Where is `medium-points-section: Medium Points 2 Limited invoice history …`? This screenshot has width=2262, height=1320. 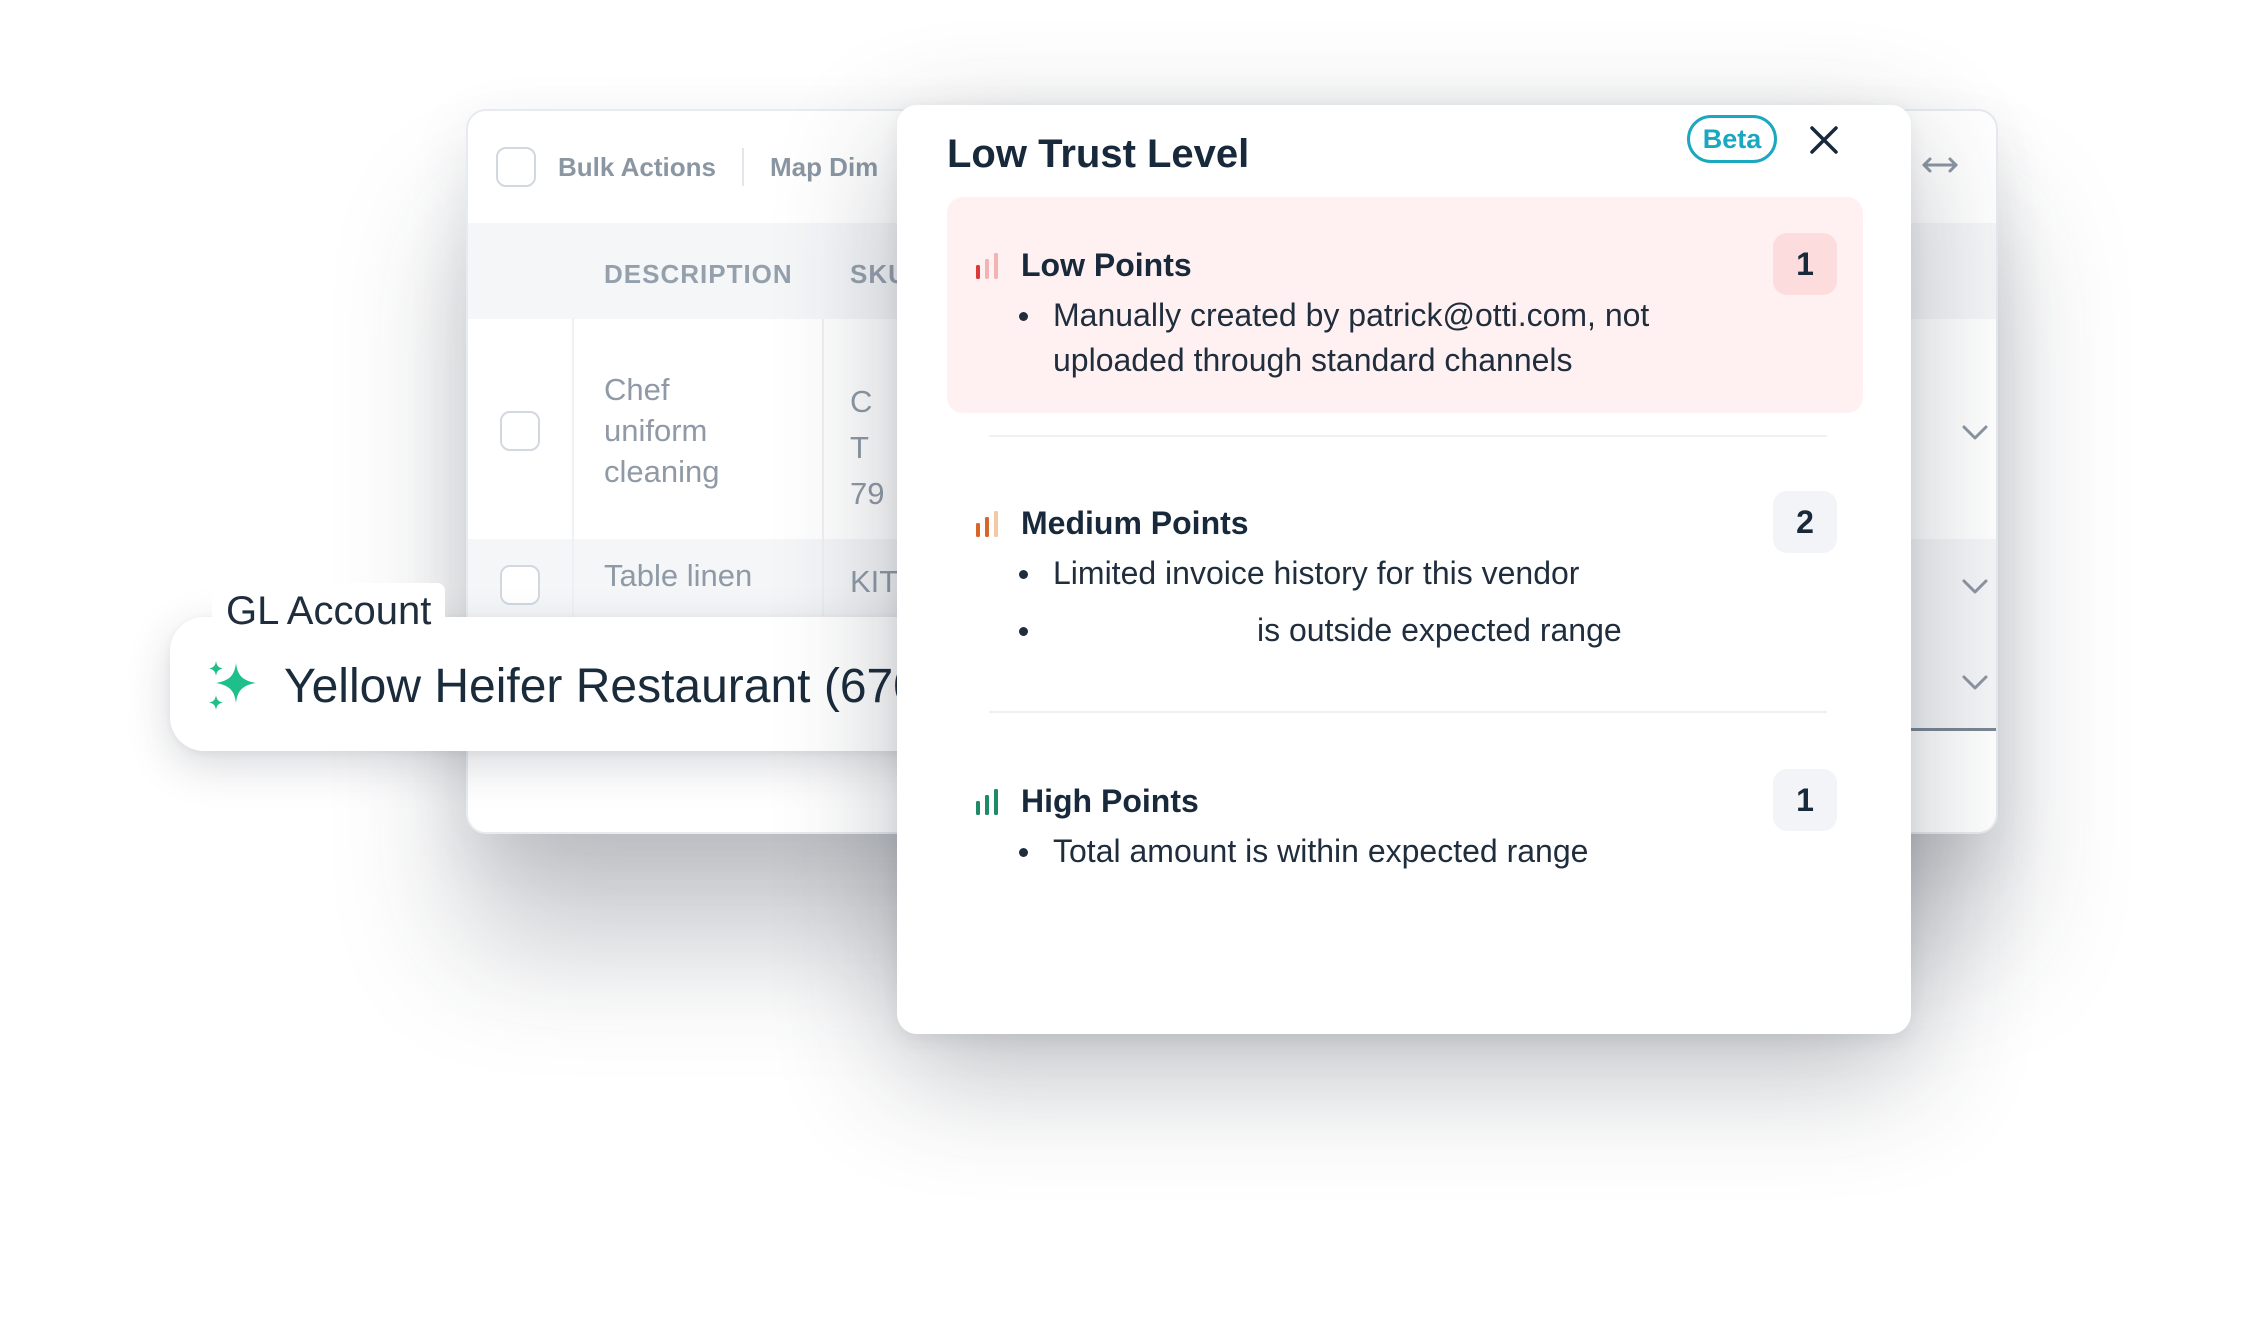 medium-points-section: Medium Points 2 Limited invoice history … is located at coordinates (1405, 577).